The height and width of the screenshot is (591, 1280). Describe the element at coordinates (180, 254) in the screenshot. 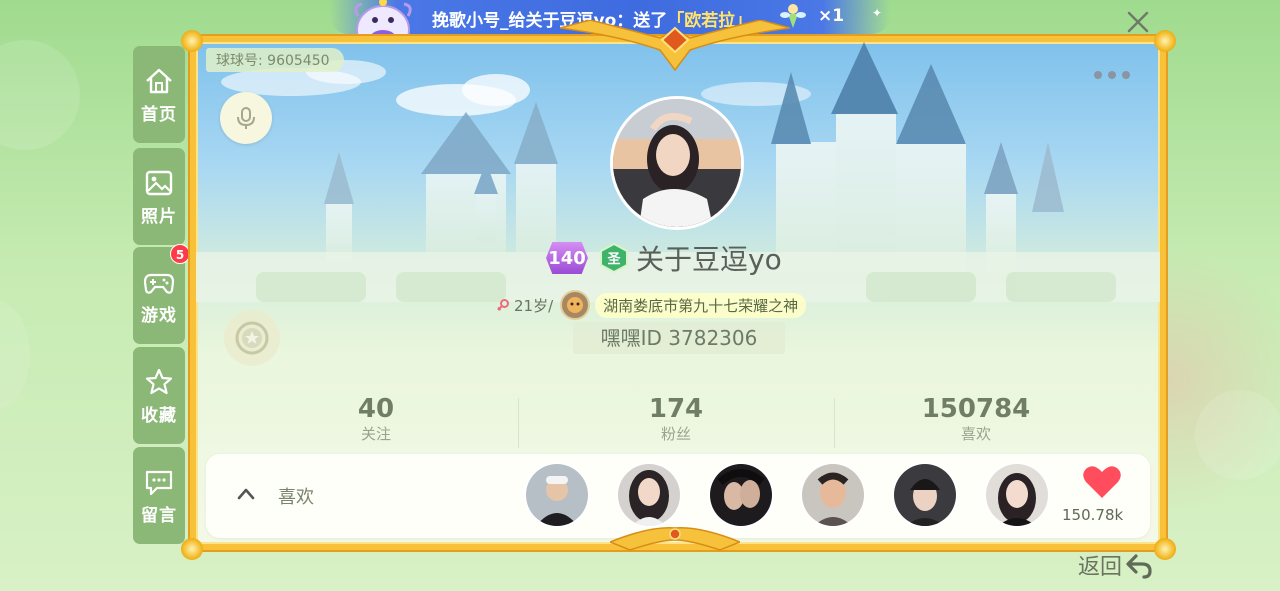

I see `games-notification-badge: 5` at that location.